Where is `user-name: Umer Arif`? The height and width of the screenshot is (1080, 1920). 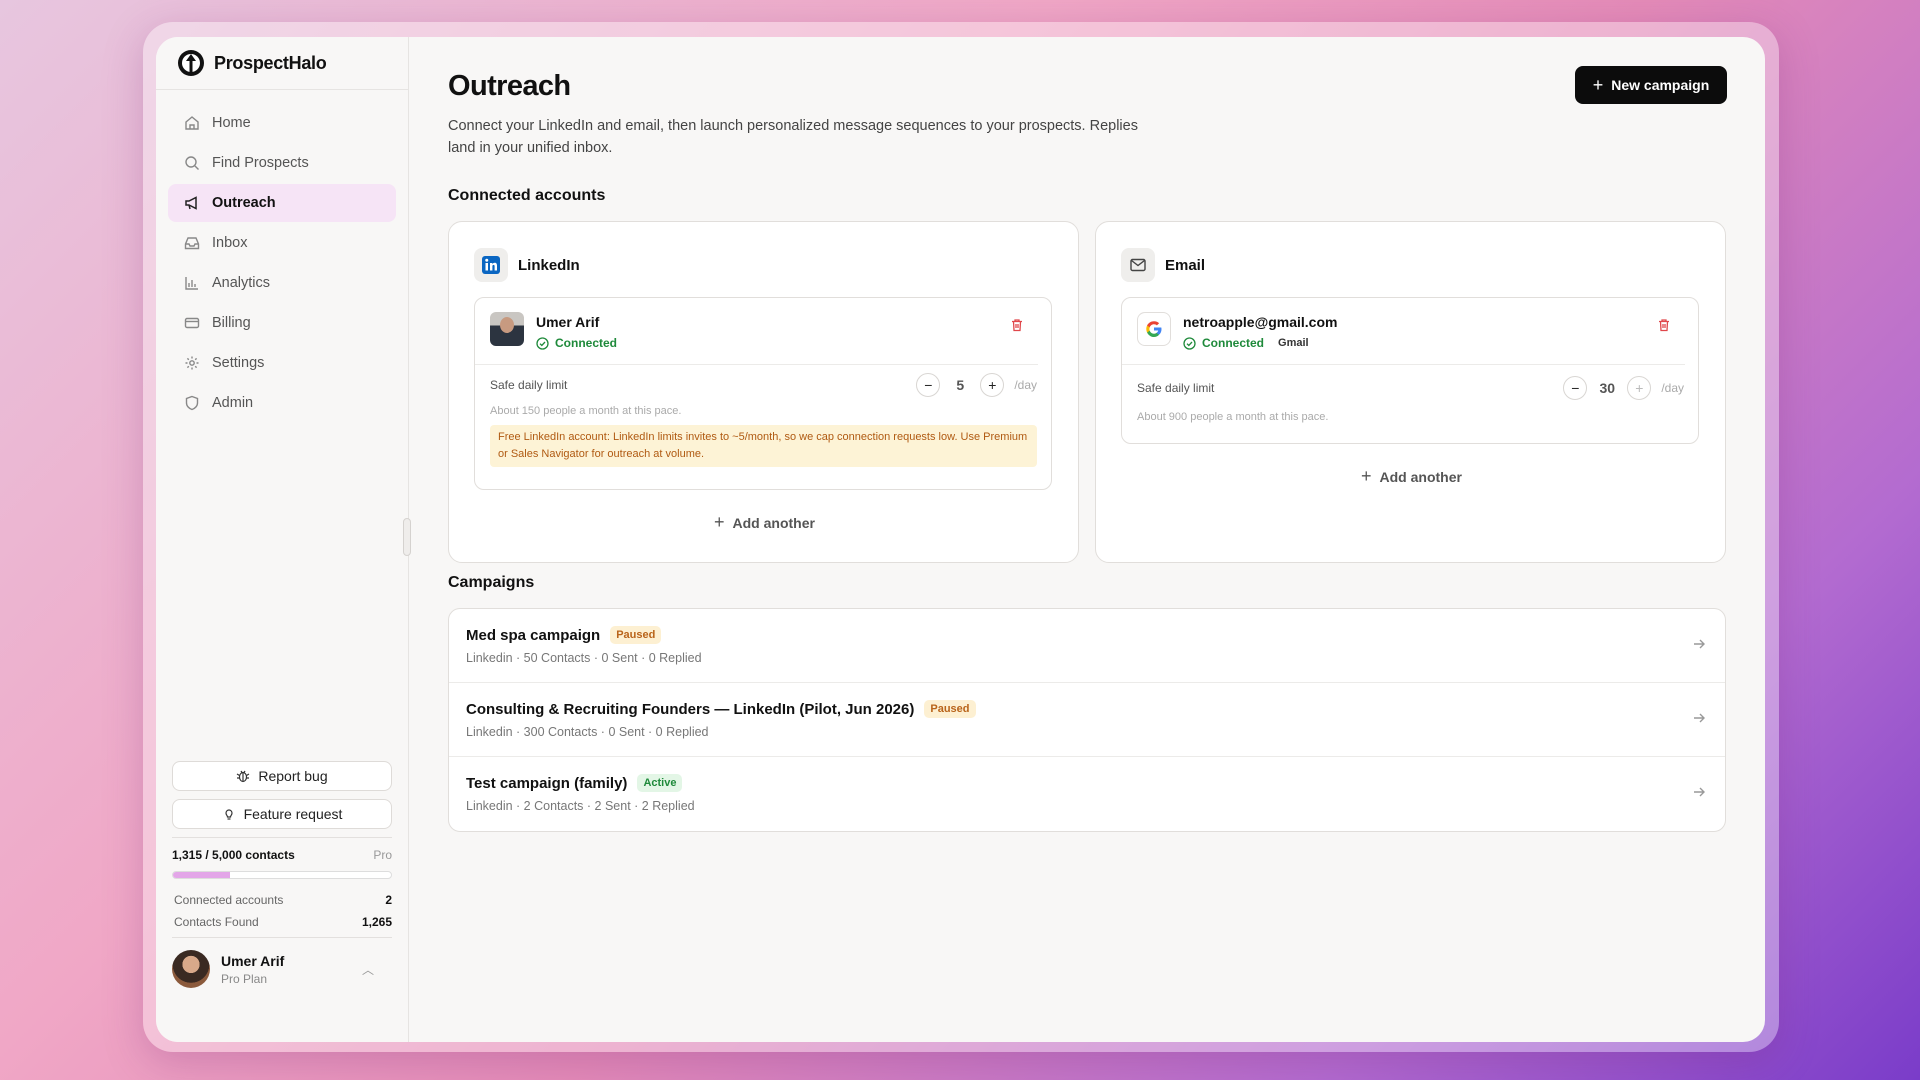 user-name: Umer Arif is located at coordinates (253, 960).